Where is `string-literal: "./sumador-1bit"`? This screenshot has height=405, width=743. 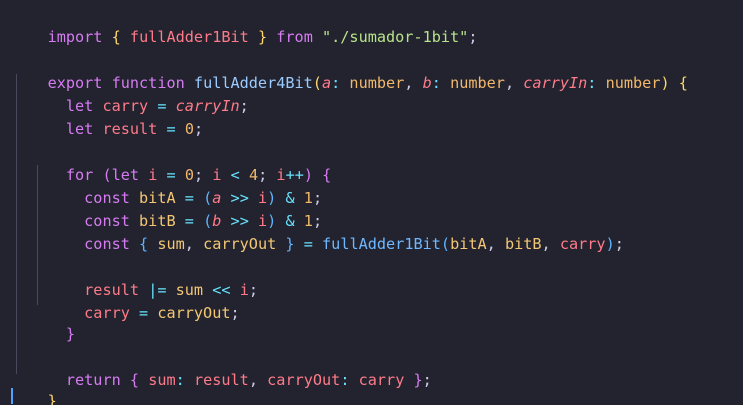 string-literal: "./sumador-1bit" is located at coordinates (395, 37).